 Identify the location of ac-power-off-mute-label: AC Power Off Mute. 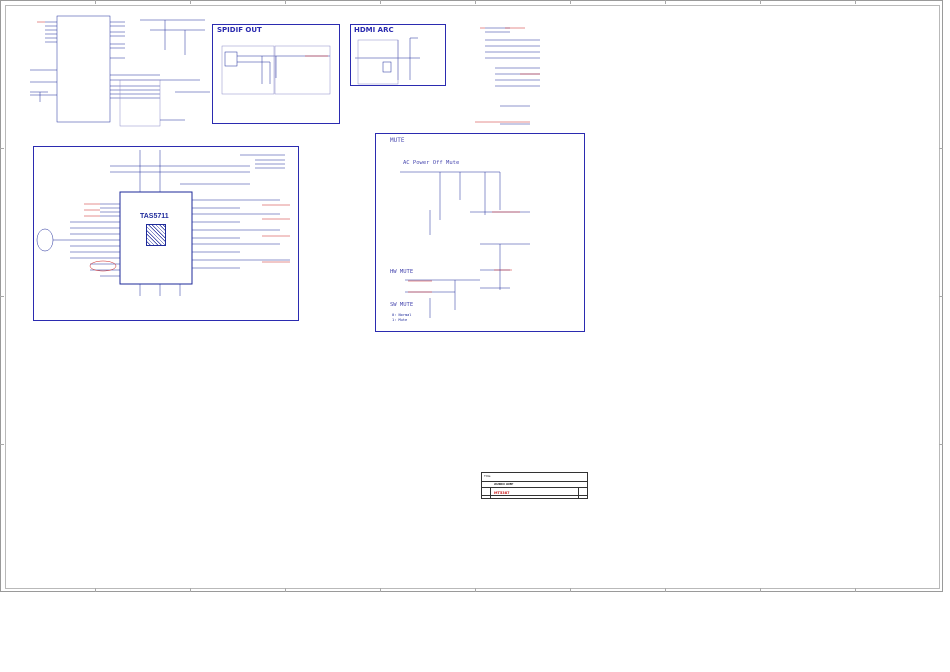
(431, 163).